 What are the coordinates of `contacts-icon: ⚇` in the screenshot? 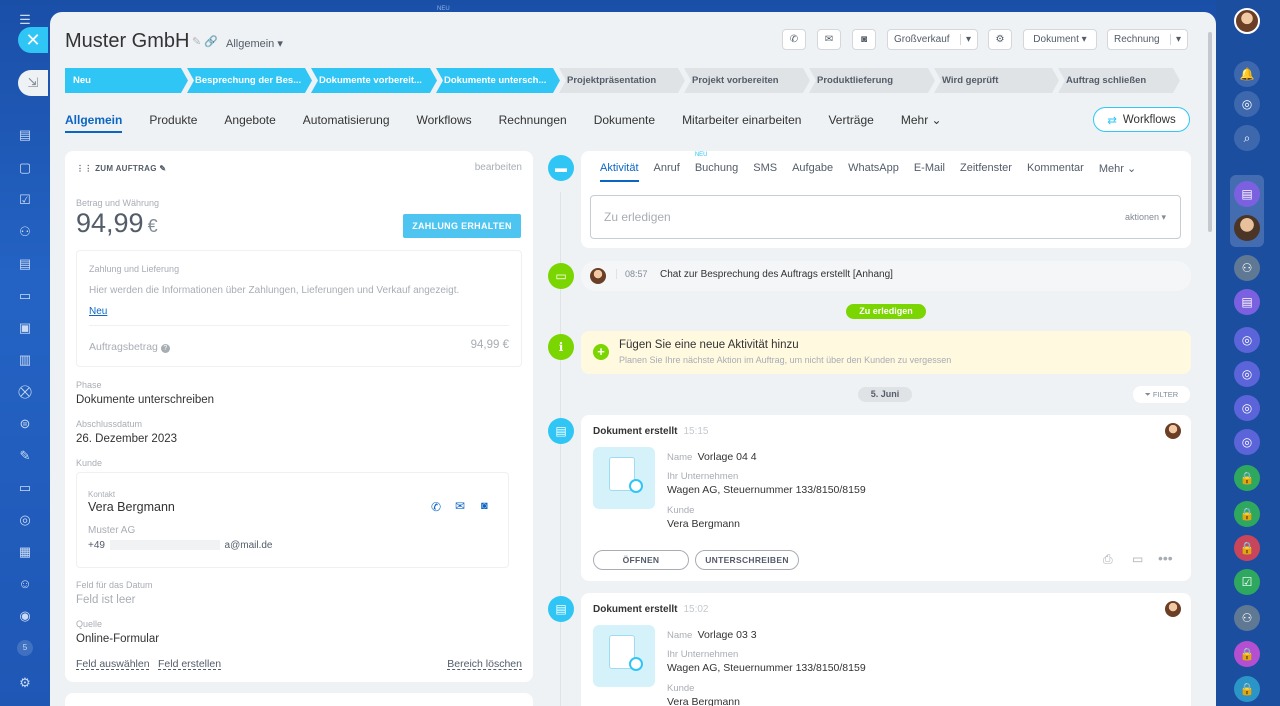 It's located at (25, 232).